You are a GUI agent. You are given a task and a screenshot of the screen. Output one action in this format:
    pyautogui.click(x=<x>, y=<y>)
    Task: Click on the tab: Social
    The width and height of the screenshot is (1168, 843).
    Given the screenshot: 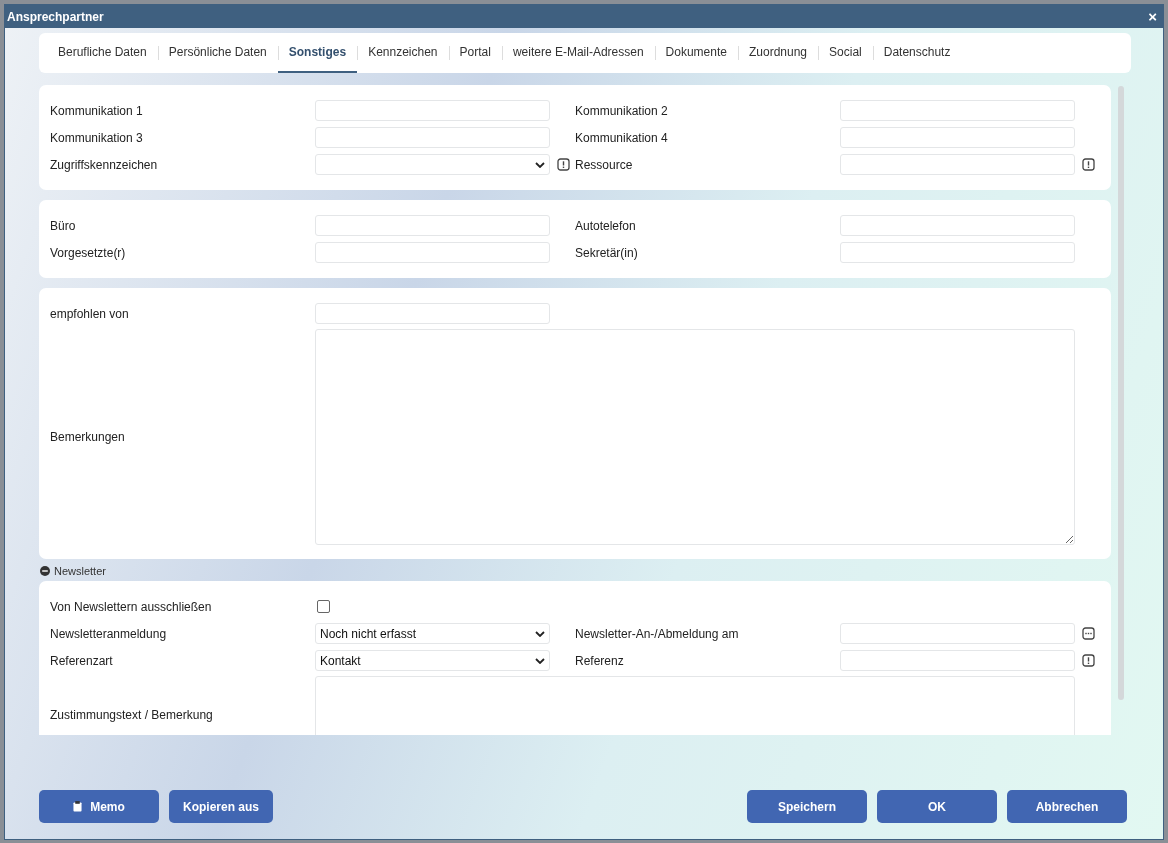 What is the action you would take?
    pyautogui.click(x=845, y=53)
    